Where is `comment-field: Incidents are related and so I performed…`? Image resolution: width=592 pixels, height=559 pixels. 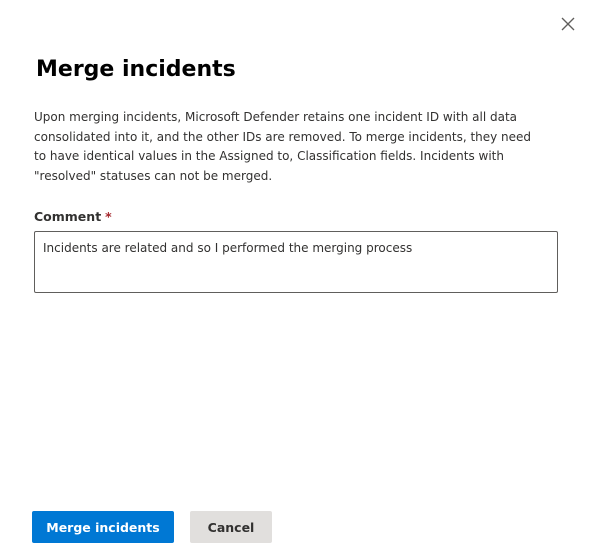
comment-field: Incidents are related and so I performed… is located at coordinates (296, 262).